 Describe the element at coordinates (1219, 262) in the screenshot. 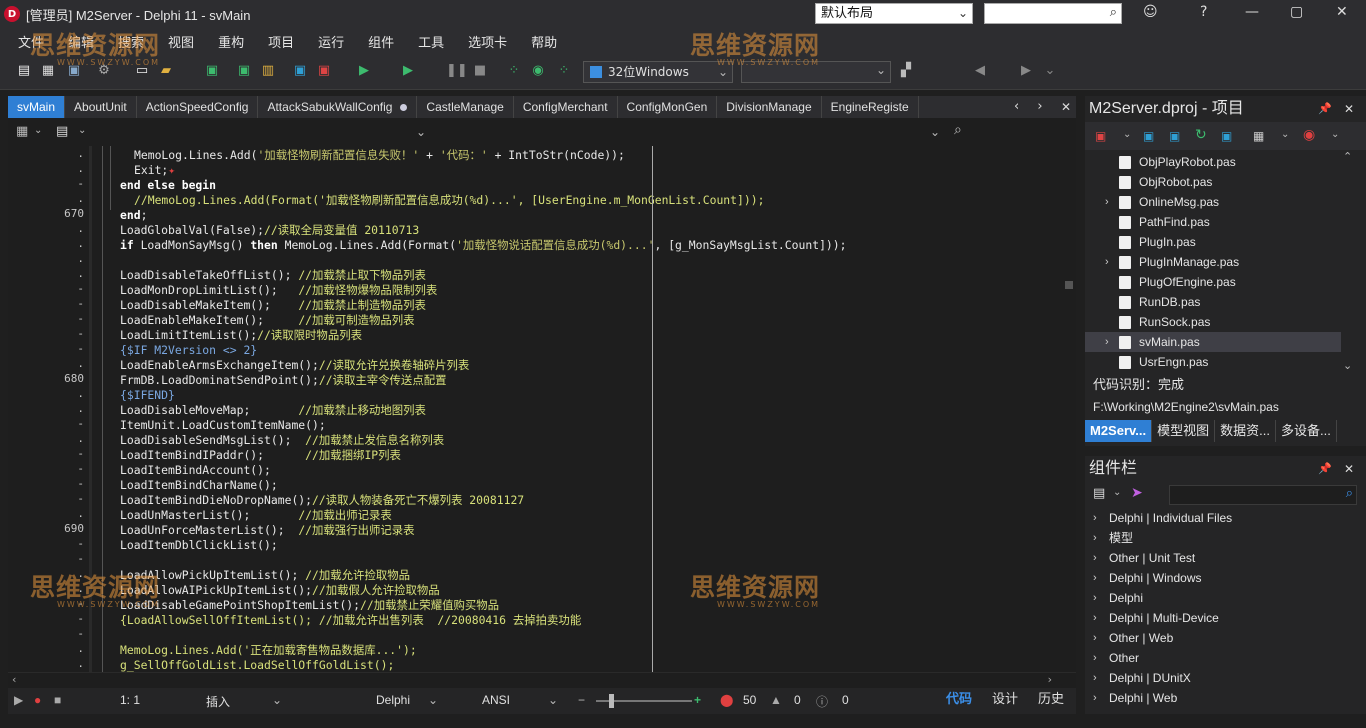

I see `project-file-item: › PlugInManage.pas` at that location.